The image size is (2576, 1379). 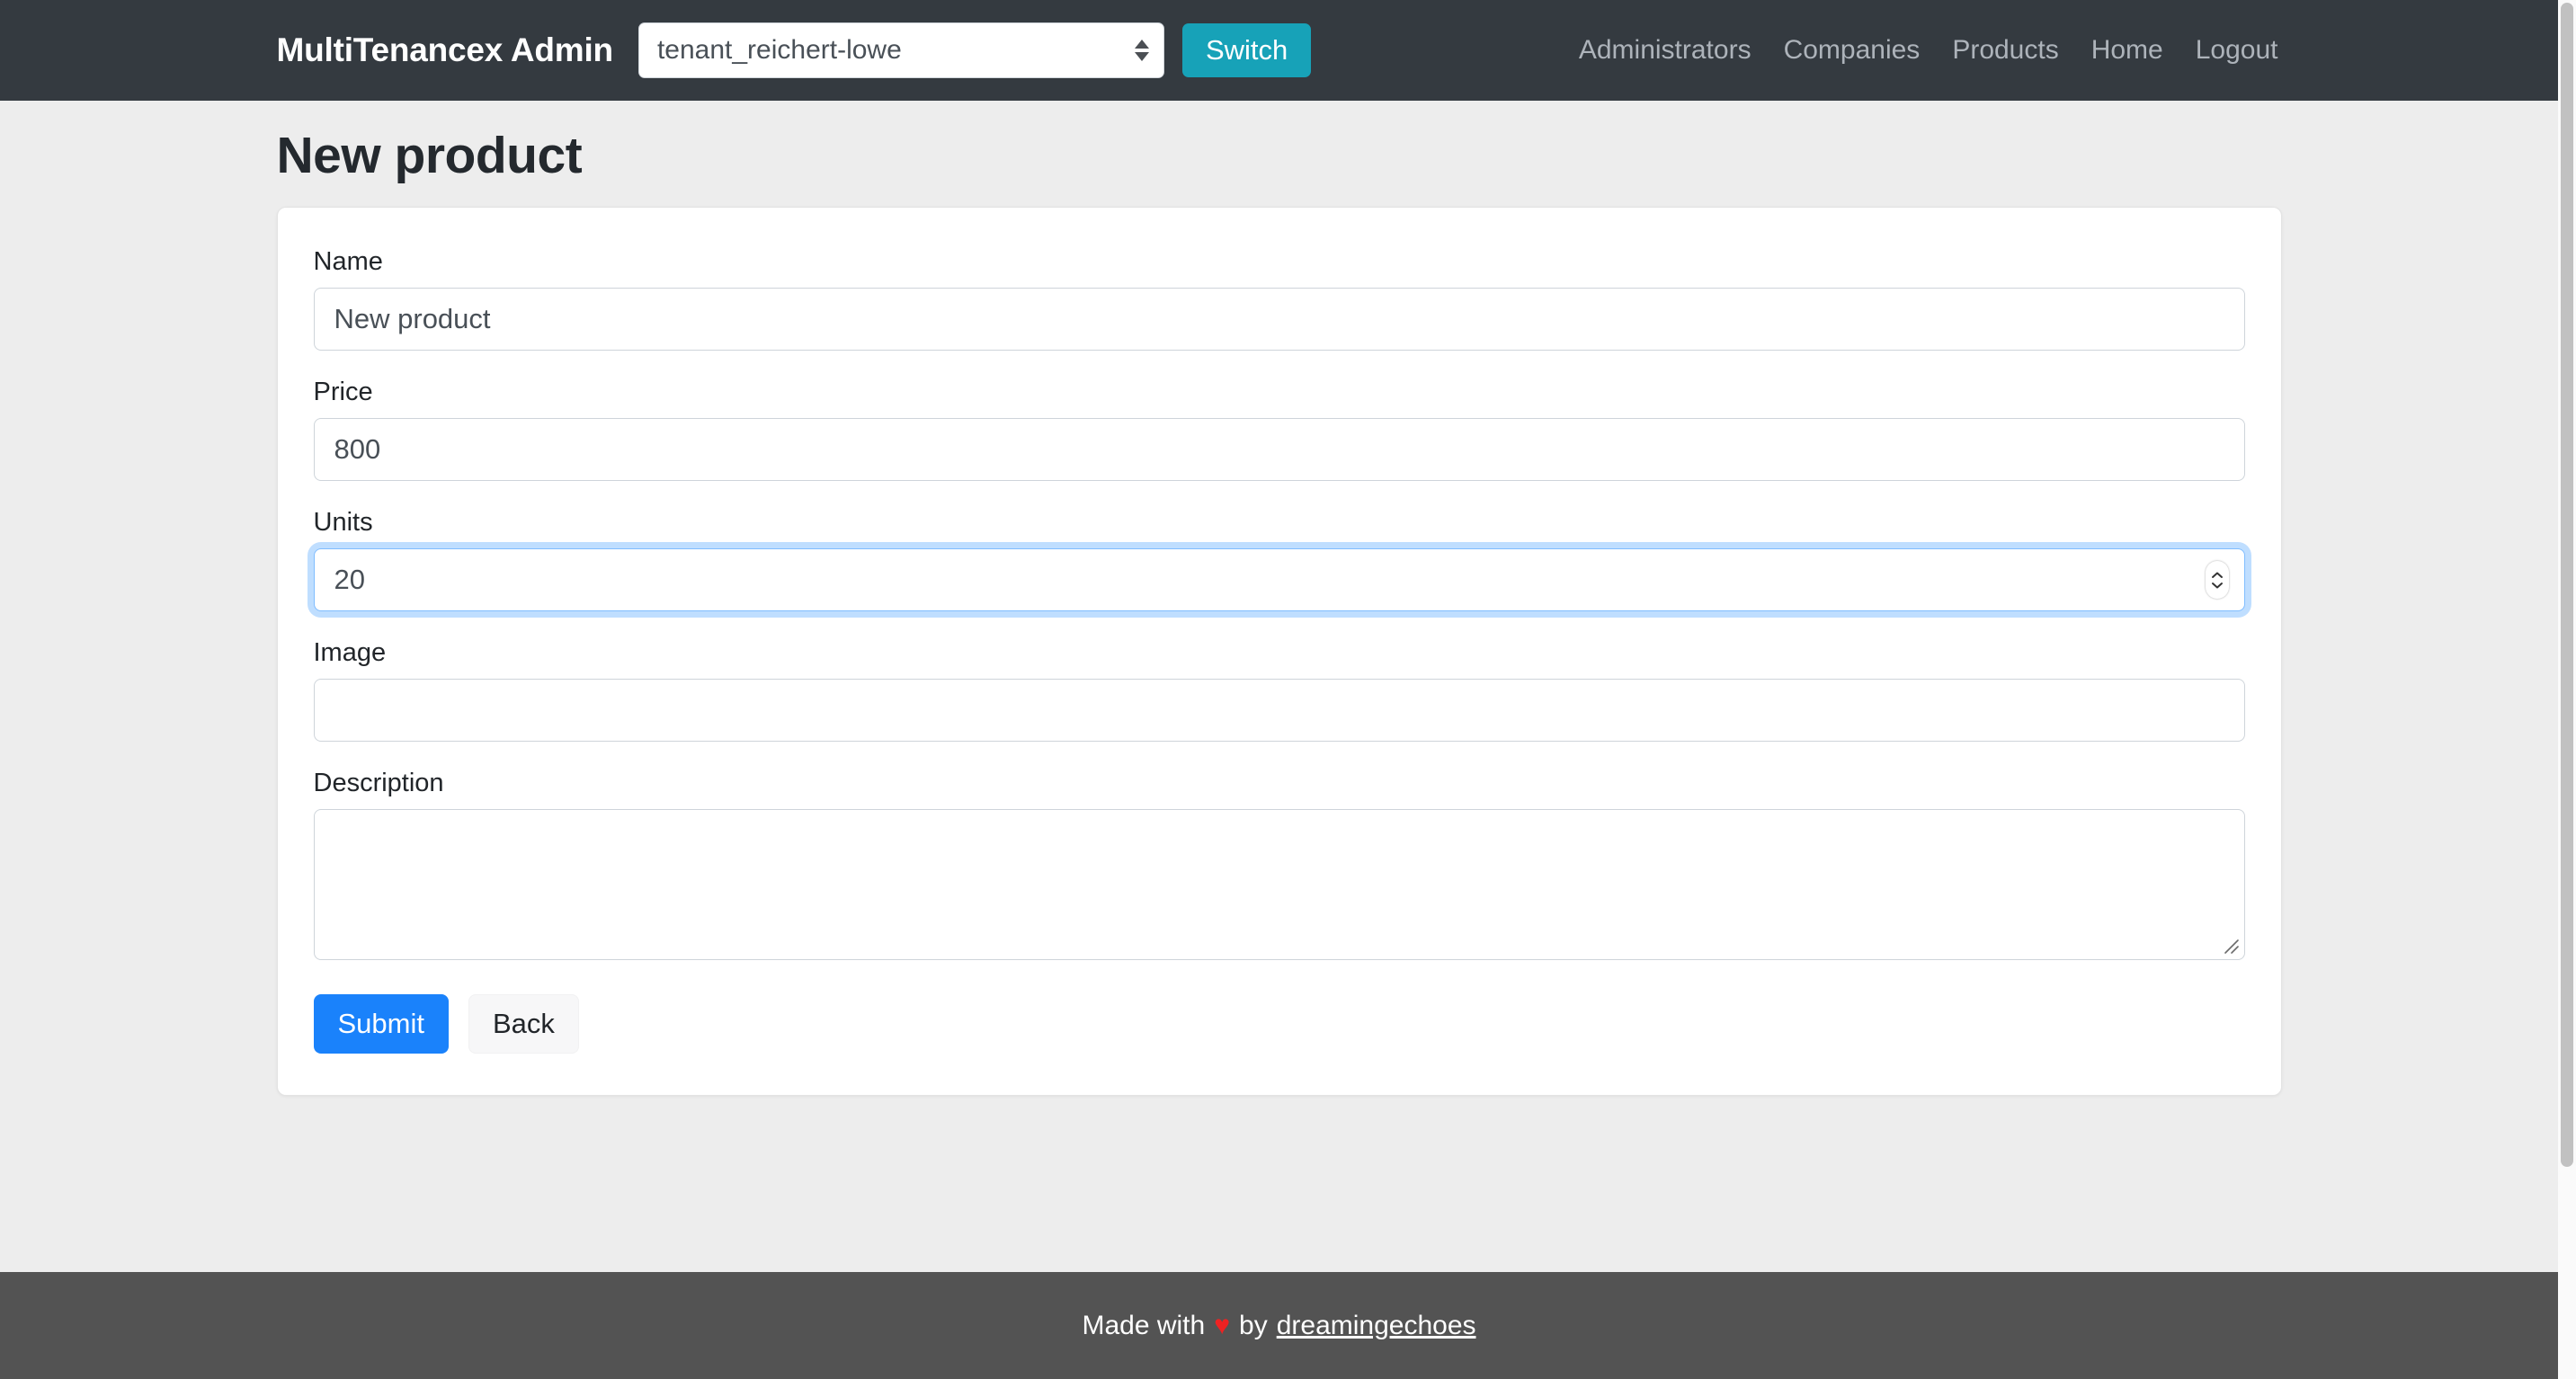 I want to click on nav-link-products: Products, so click(x=2005, y=50).